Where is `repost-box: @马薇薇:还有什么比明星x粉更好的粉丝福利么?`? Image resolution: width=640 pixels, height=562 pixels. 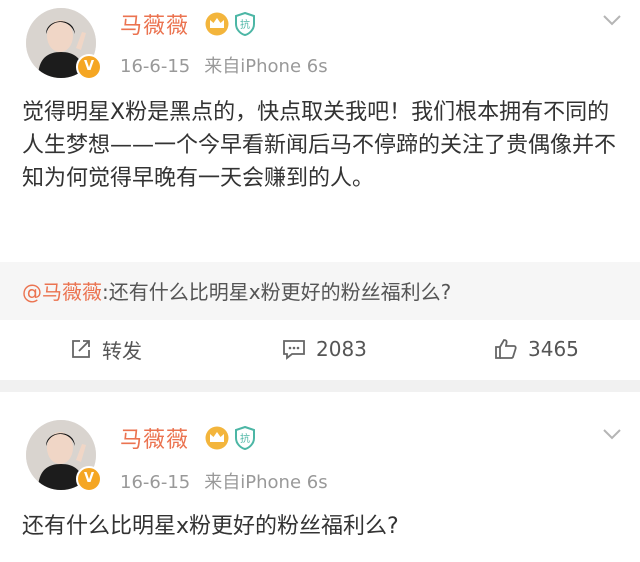 repost-box: @马薇薇:还有什么比明星x粉更好的粉丝福利么? is located at coordinates (320, 291).